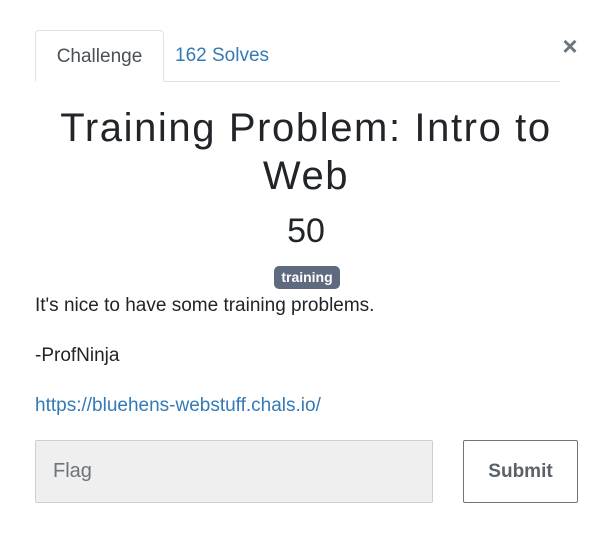 This screenshot has width=610, height=556. Describe the element at coordinates (520, 471) in the screenshot. I see `submit-button: Submit` at that location.